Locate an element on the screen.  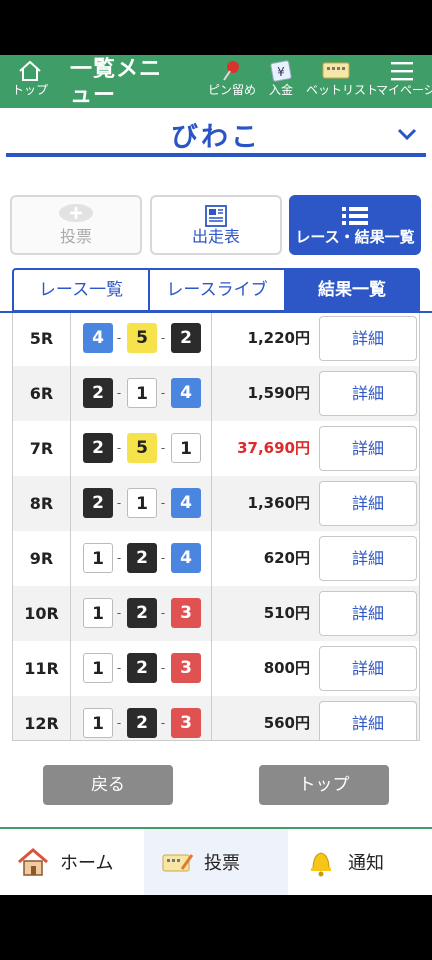
race-number: 11R is located at coordinates (42, 668).